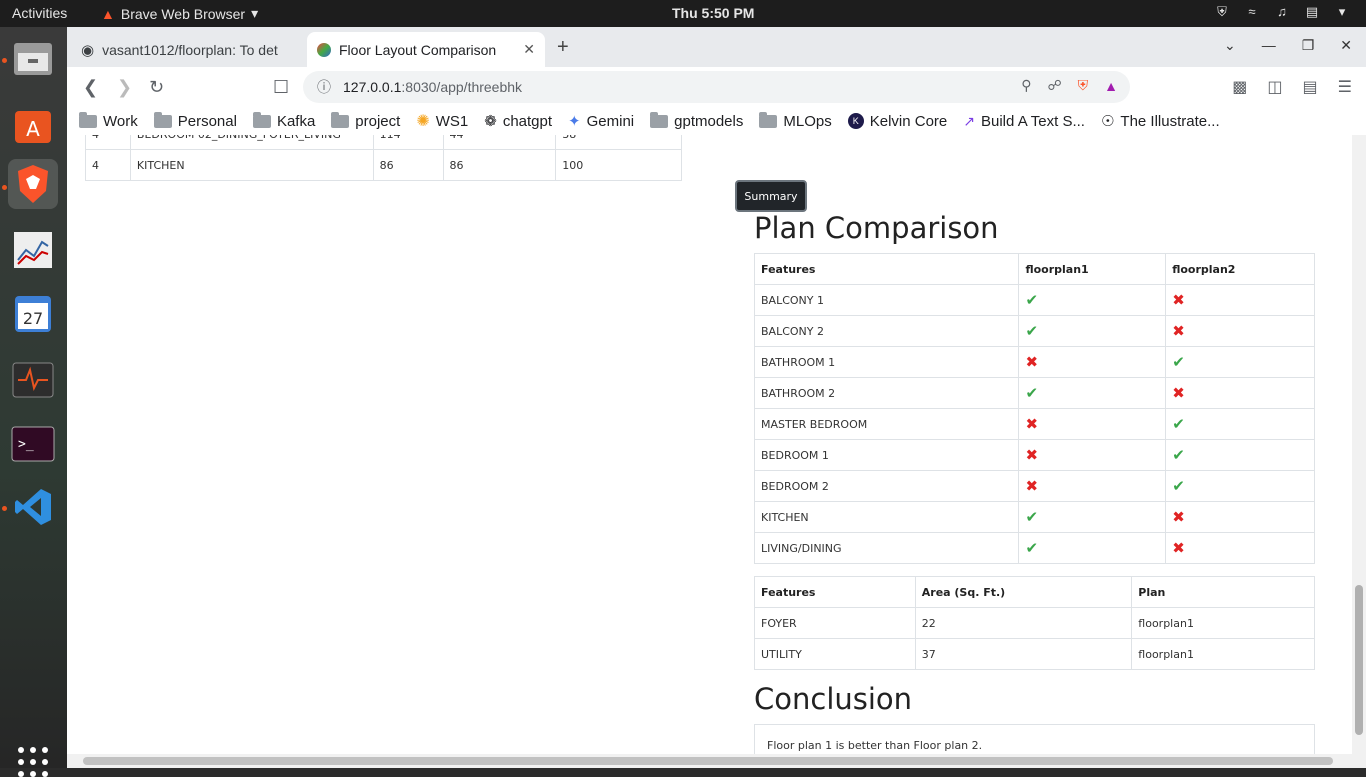 This screenshot has width=1366, height=777. I want to click on bookmark-item: MLOps, so click(795, 120).